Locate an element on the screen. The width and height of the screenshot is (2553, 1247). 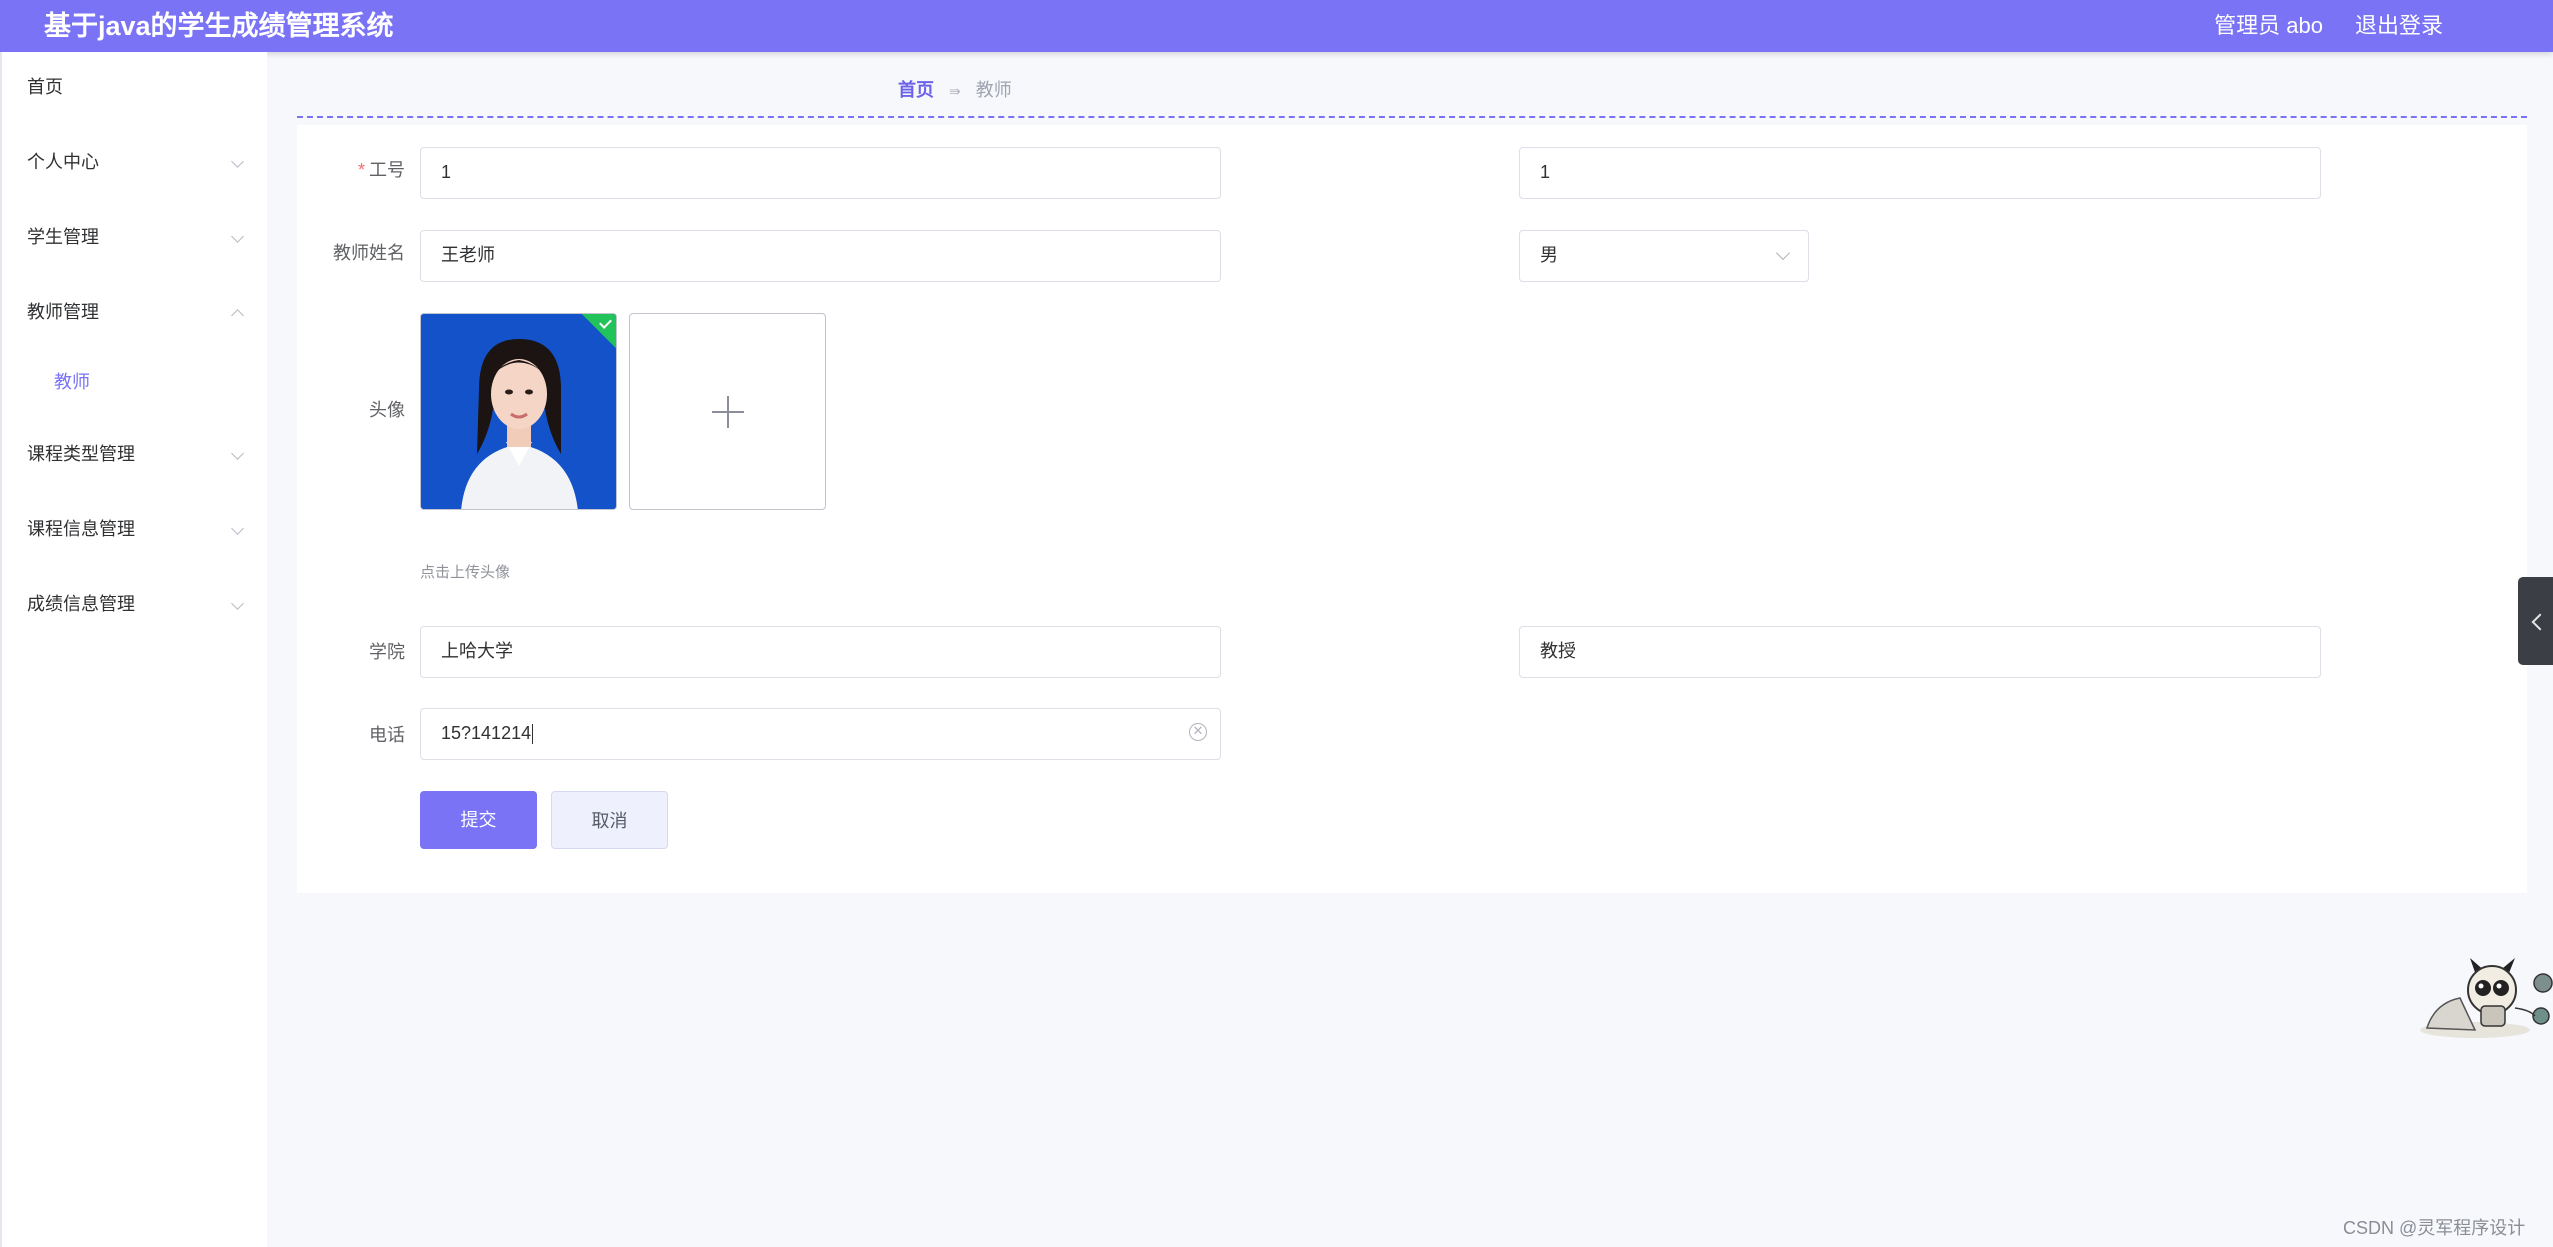
sidebar-item-label: 首页 is located at coordinates (45, 87).